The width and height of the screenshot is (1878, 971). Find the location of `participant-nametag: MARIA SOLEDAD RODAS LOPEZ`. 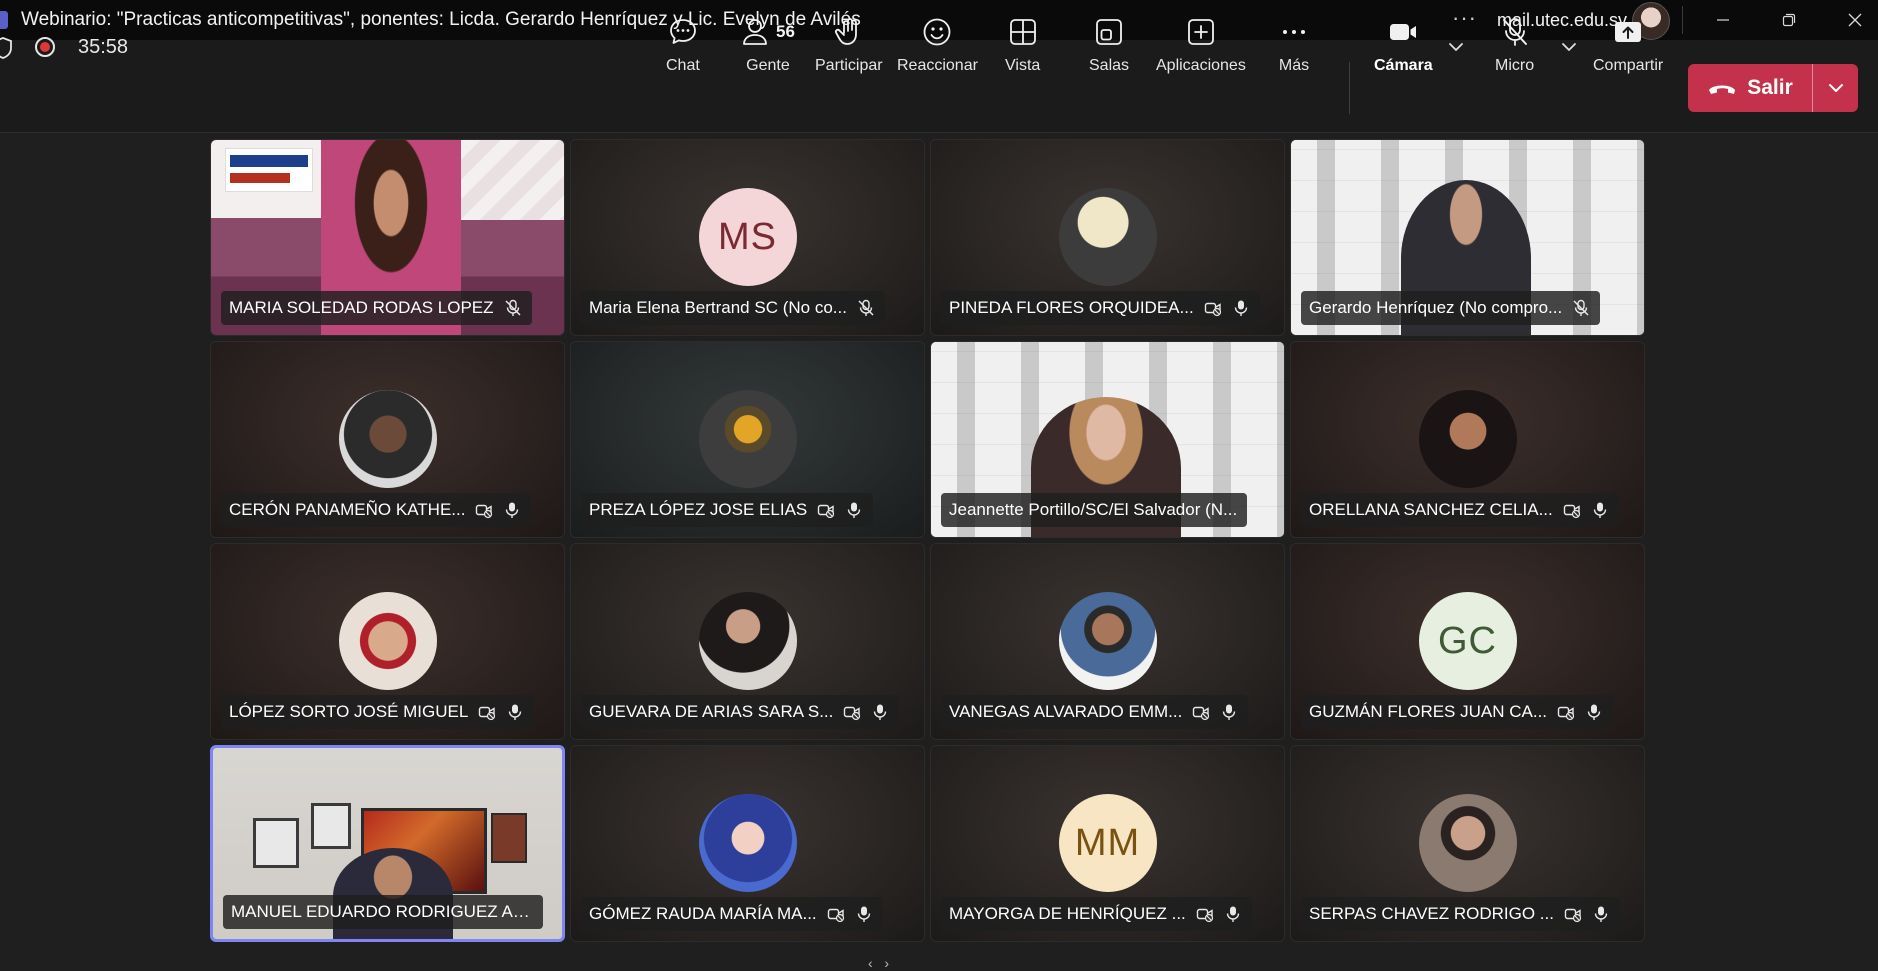

participant-nametag: MARIA SOLEDAD RODAS LOPEZ is located at coordinates (376, 308).